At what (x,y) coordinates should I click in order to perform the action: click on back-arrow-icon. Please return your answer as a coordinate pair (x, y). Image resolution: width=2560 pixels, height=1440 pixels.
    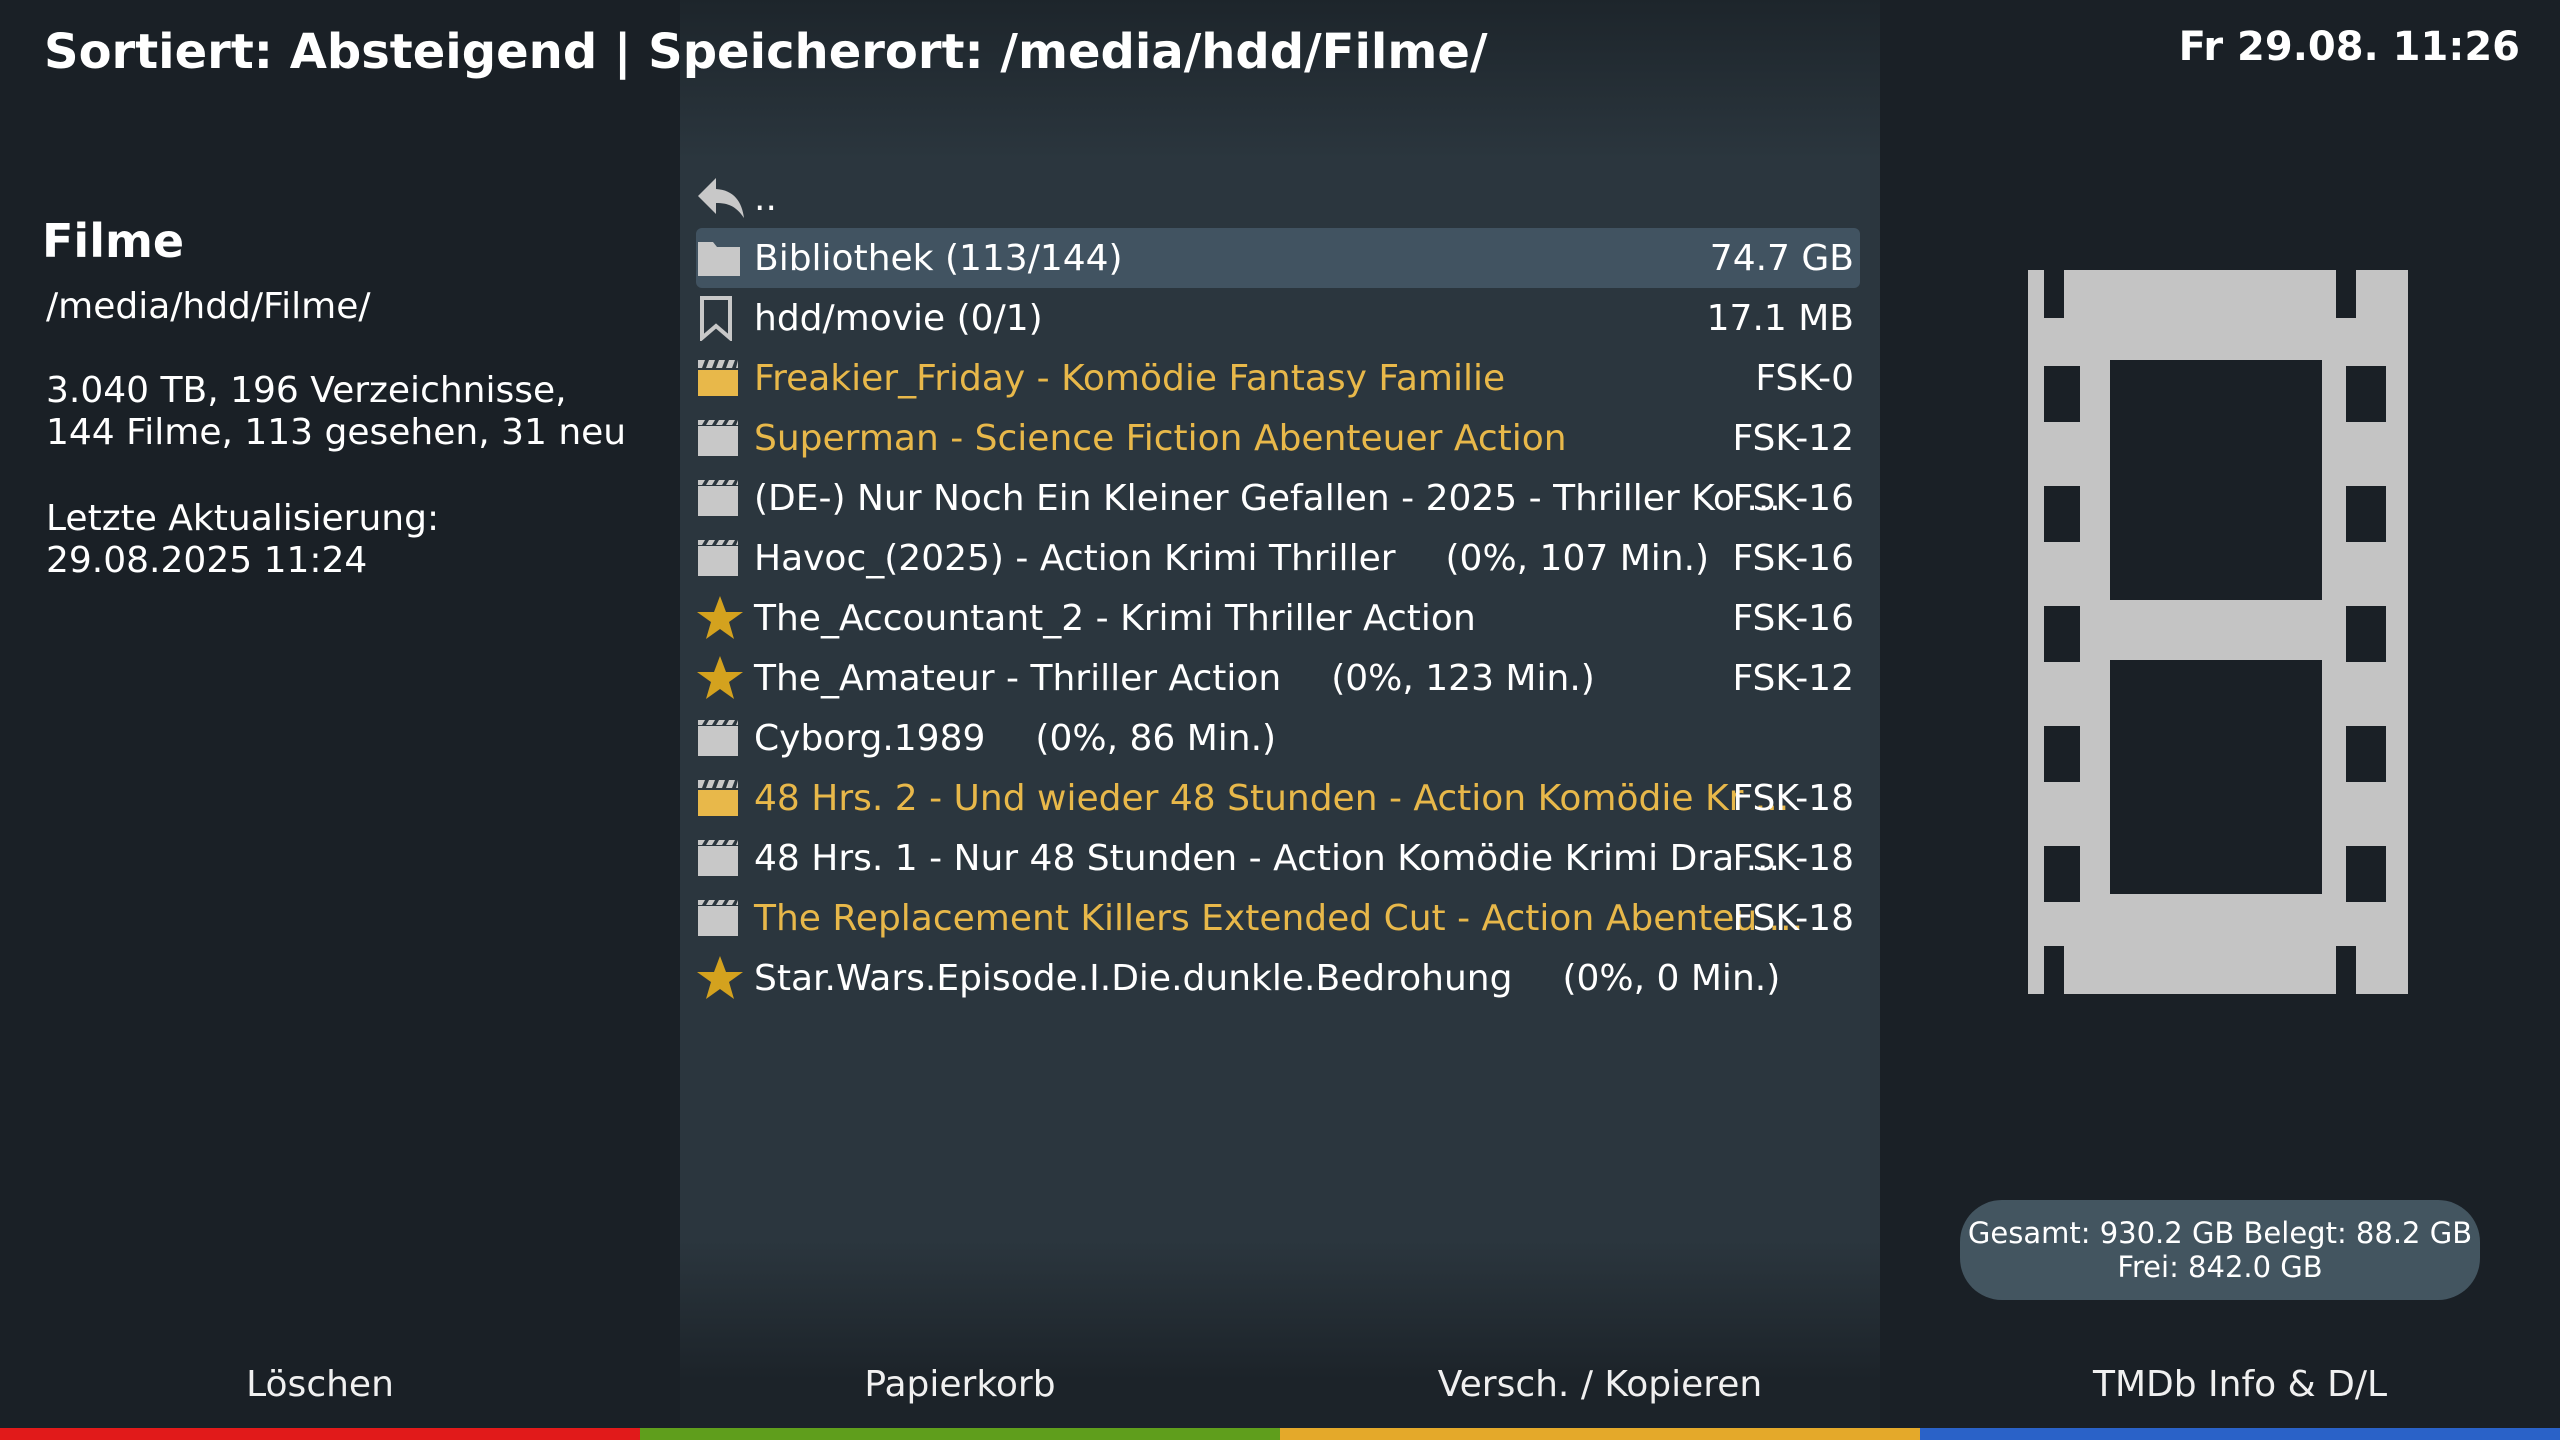
    Looking at the image, I should click on (722, 198).